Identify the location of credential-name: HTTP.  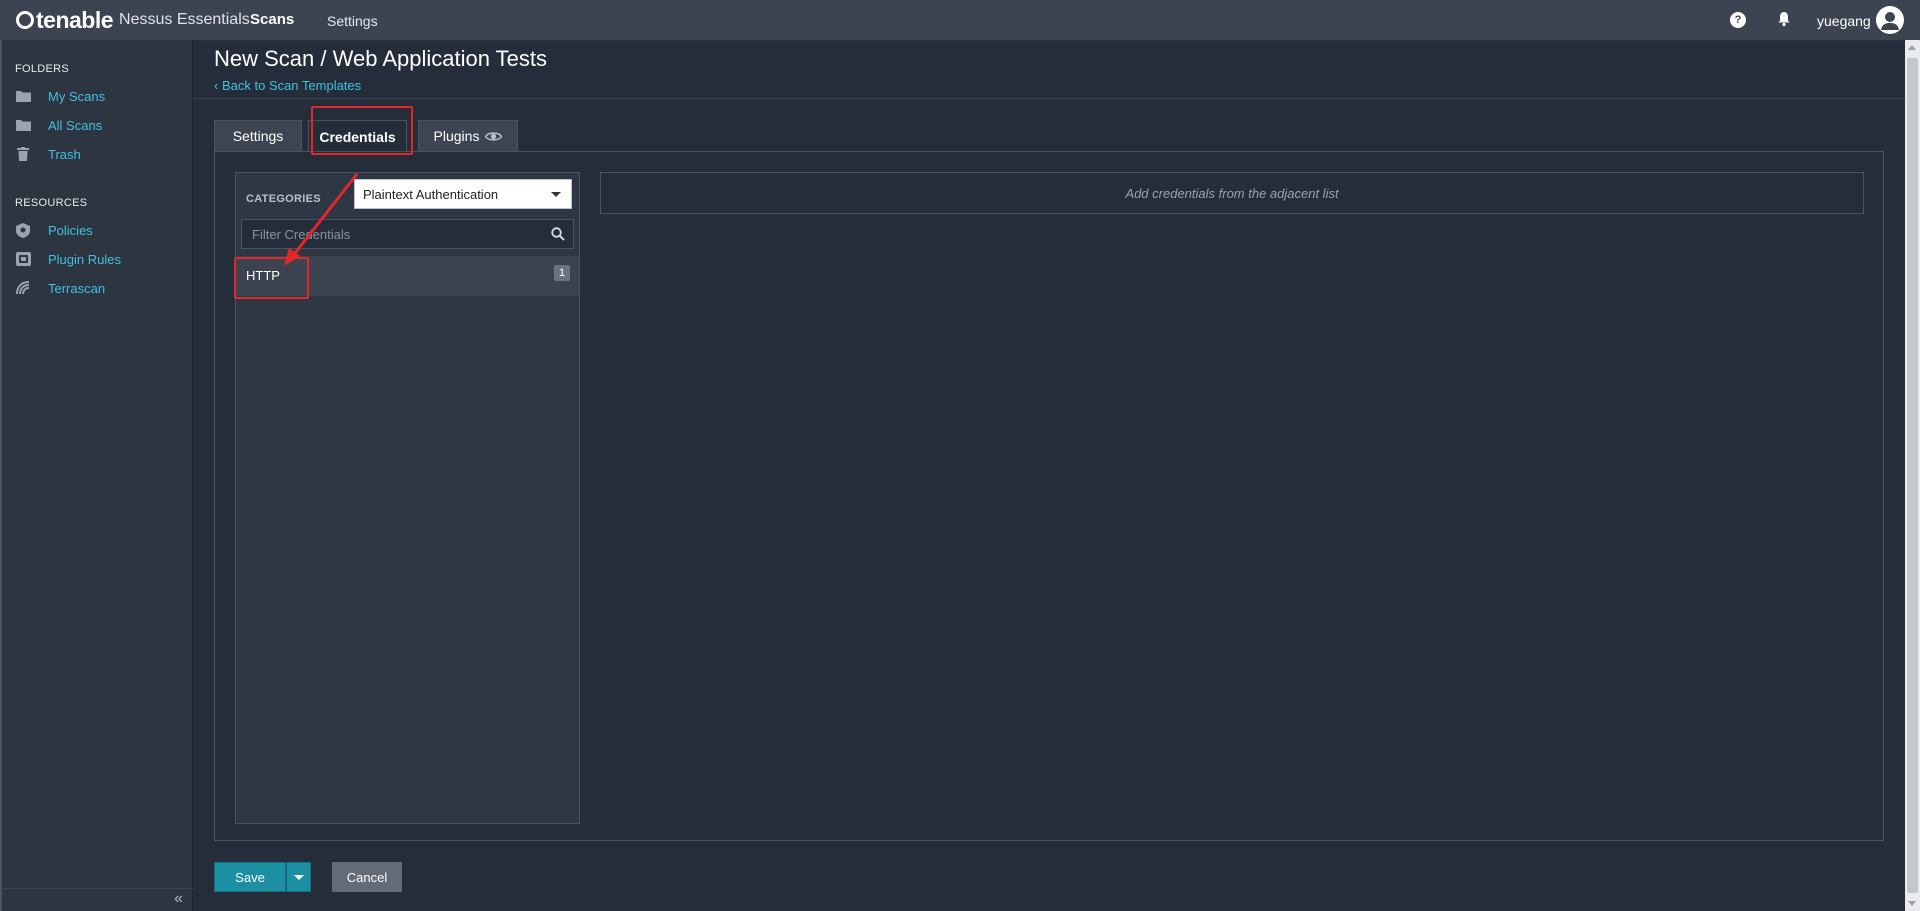
(263, 275).